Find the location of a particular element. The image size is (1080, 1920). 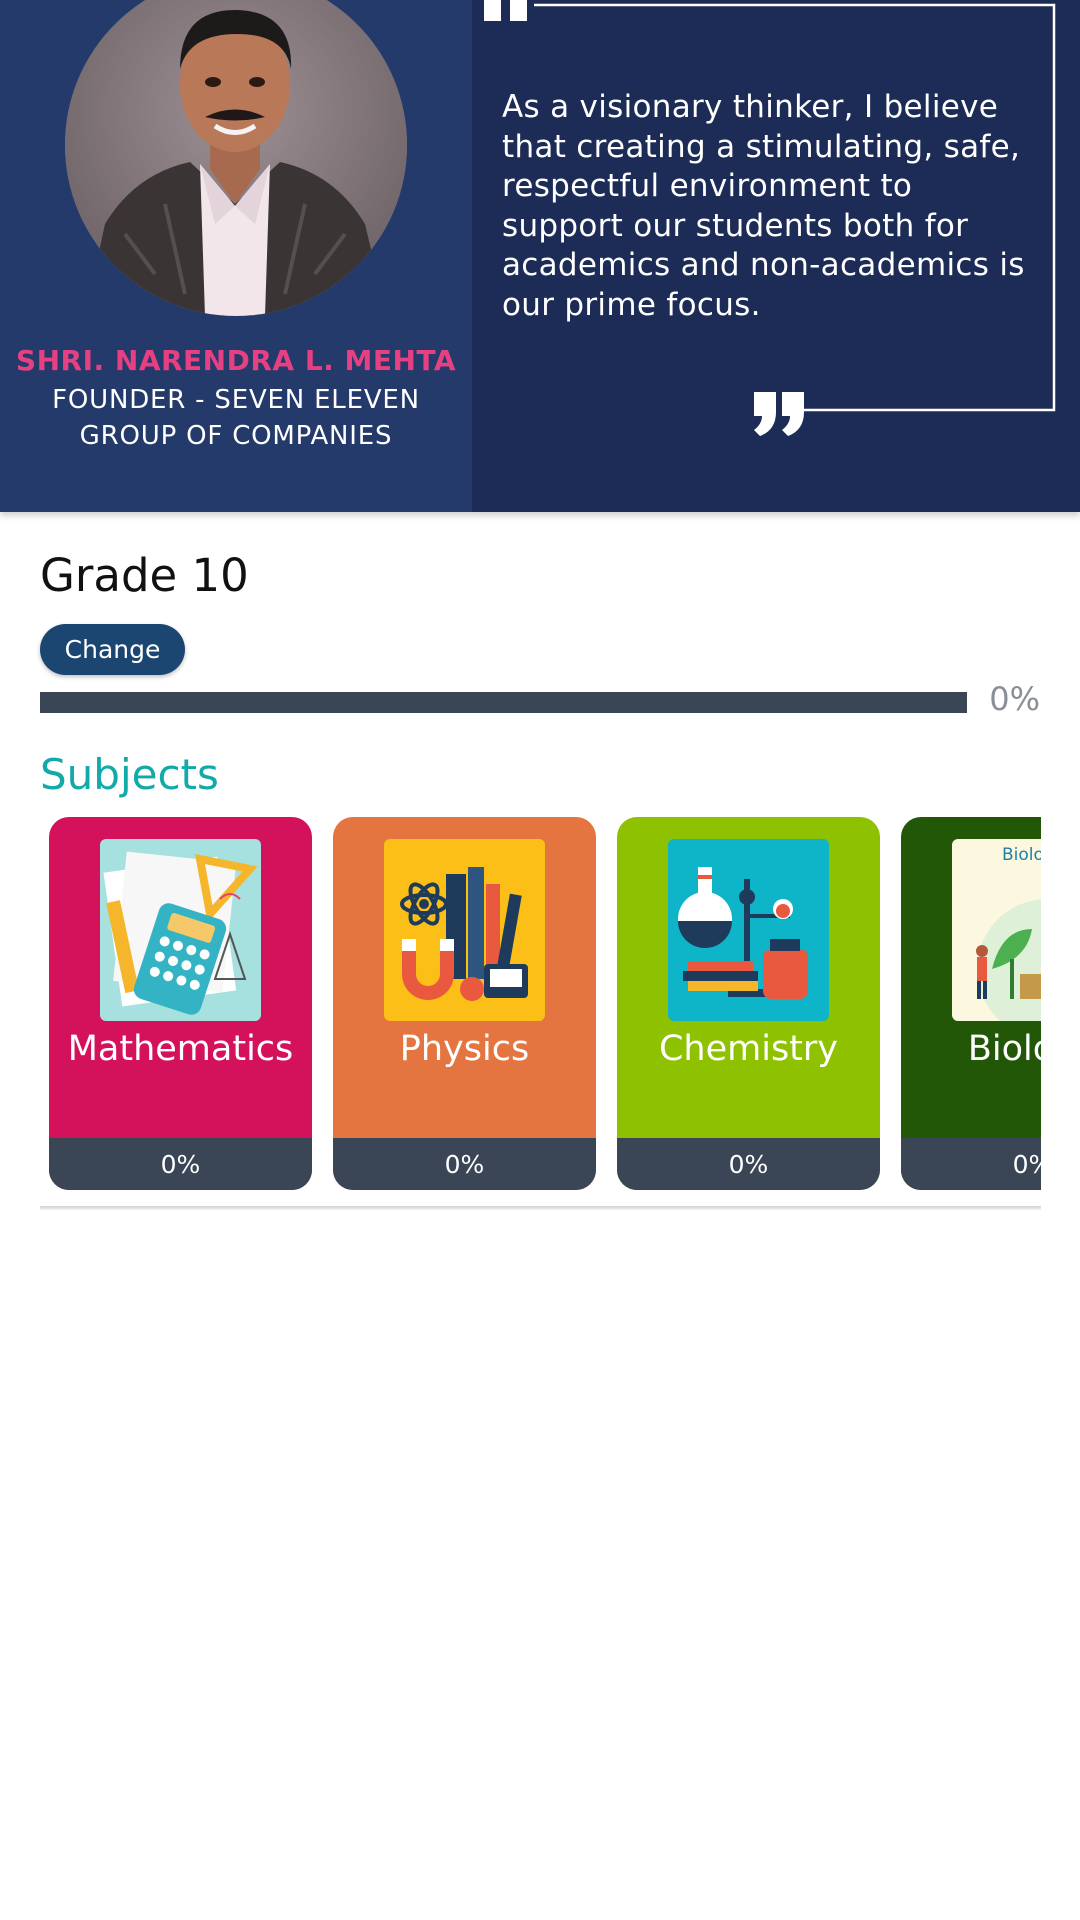

subject-card-chemistry: Chemistry 0% is located at coordinates (748, 1003).